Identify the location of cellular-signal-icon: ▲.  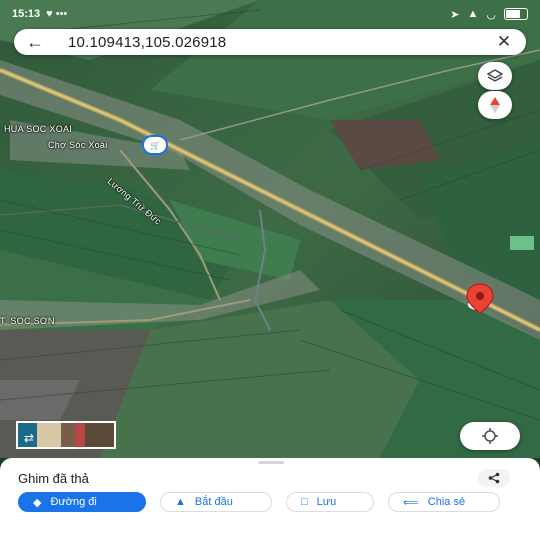
(473, 14).